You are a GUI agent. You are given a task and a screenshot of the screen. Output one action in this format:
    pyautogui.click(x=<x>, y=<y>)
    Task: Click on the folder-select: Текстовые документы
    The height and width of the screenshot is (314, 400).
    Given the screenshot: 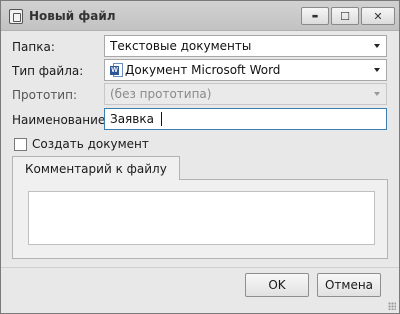 What is the action you would take?
    pyautogui.click(x=245, y=46)
    